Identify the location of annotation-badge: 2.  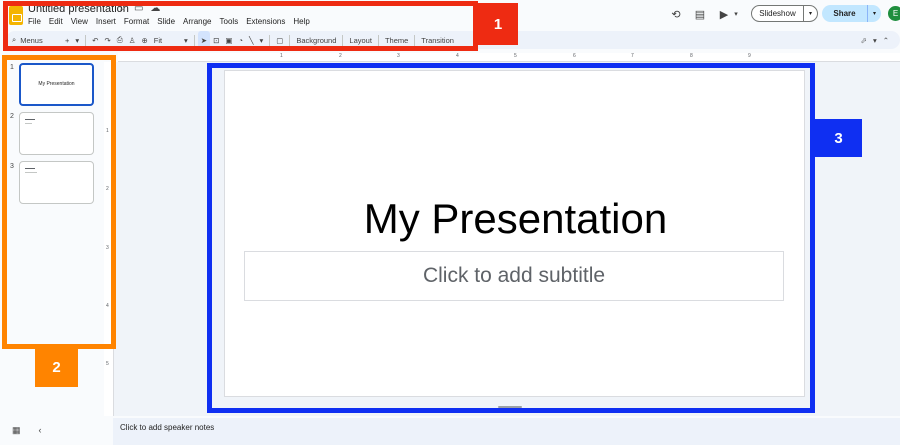
(56, 367).